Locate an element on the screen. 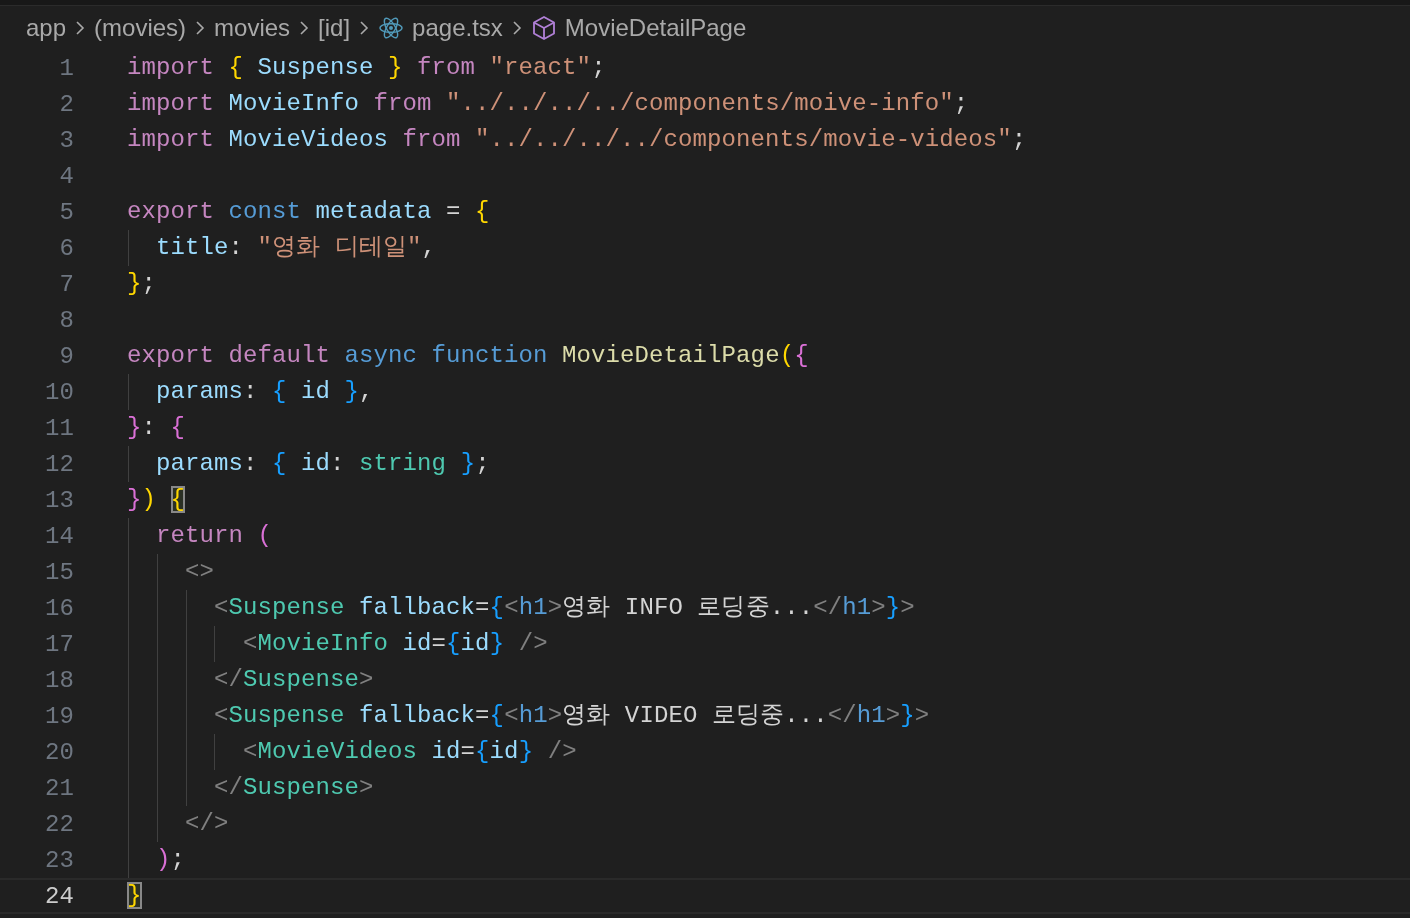 Image resolution: width=1410 pixels, height=918 pixels. code-line: }; is located at coordinates (142, 283).